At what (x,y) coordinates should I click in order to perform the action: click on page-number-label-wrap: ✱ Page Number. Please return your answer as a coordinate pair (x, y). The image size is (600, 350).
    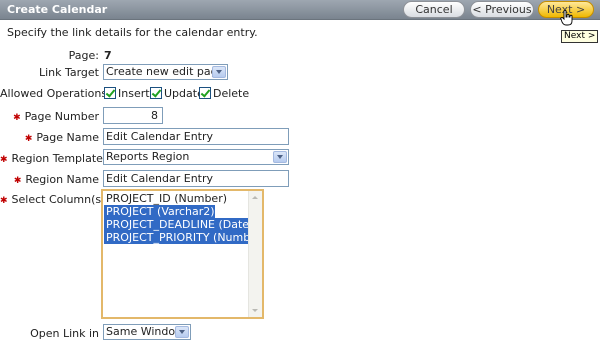
    Looking at the image, I should click on (49, 116).